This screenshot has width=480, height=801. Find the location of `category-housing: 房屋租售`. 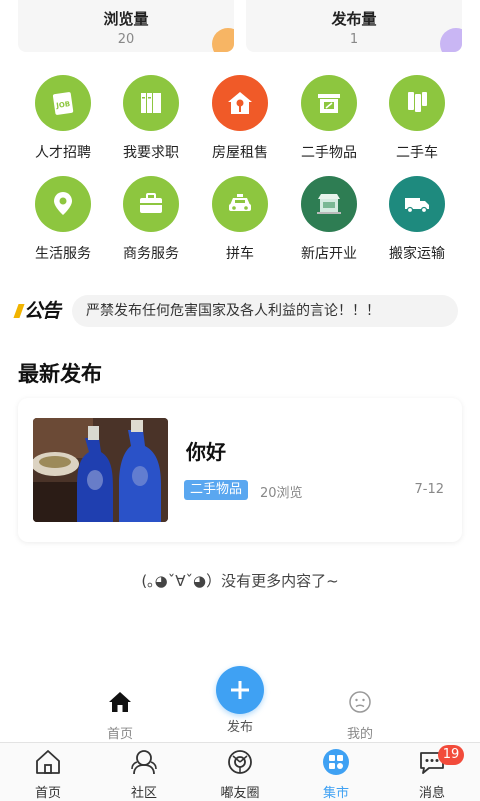

category-housing: 房屋租售 is located at coordinates (240, 125).